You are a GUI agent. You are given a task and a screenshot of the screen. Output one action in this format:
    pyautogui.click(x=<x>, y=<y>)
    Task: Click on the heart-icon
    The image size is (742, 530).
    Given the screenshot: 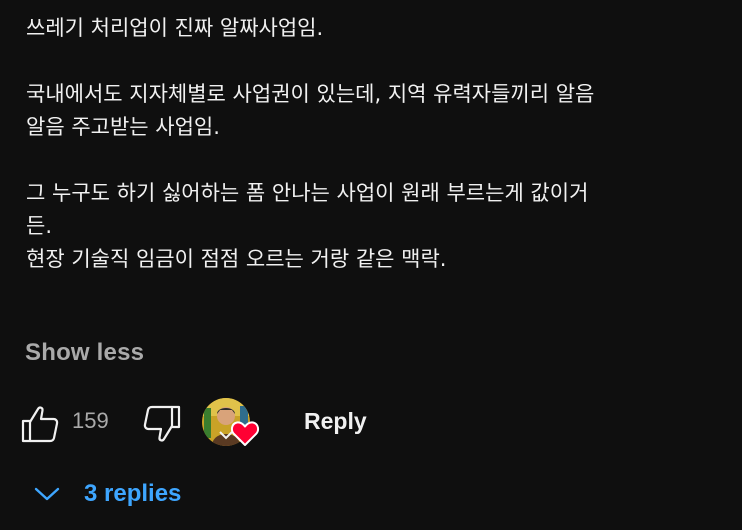 What is the action you would take?
    pyautogui.click(x=245, y=433)
    